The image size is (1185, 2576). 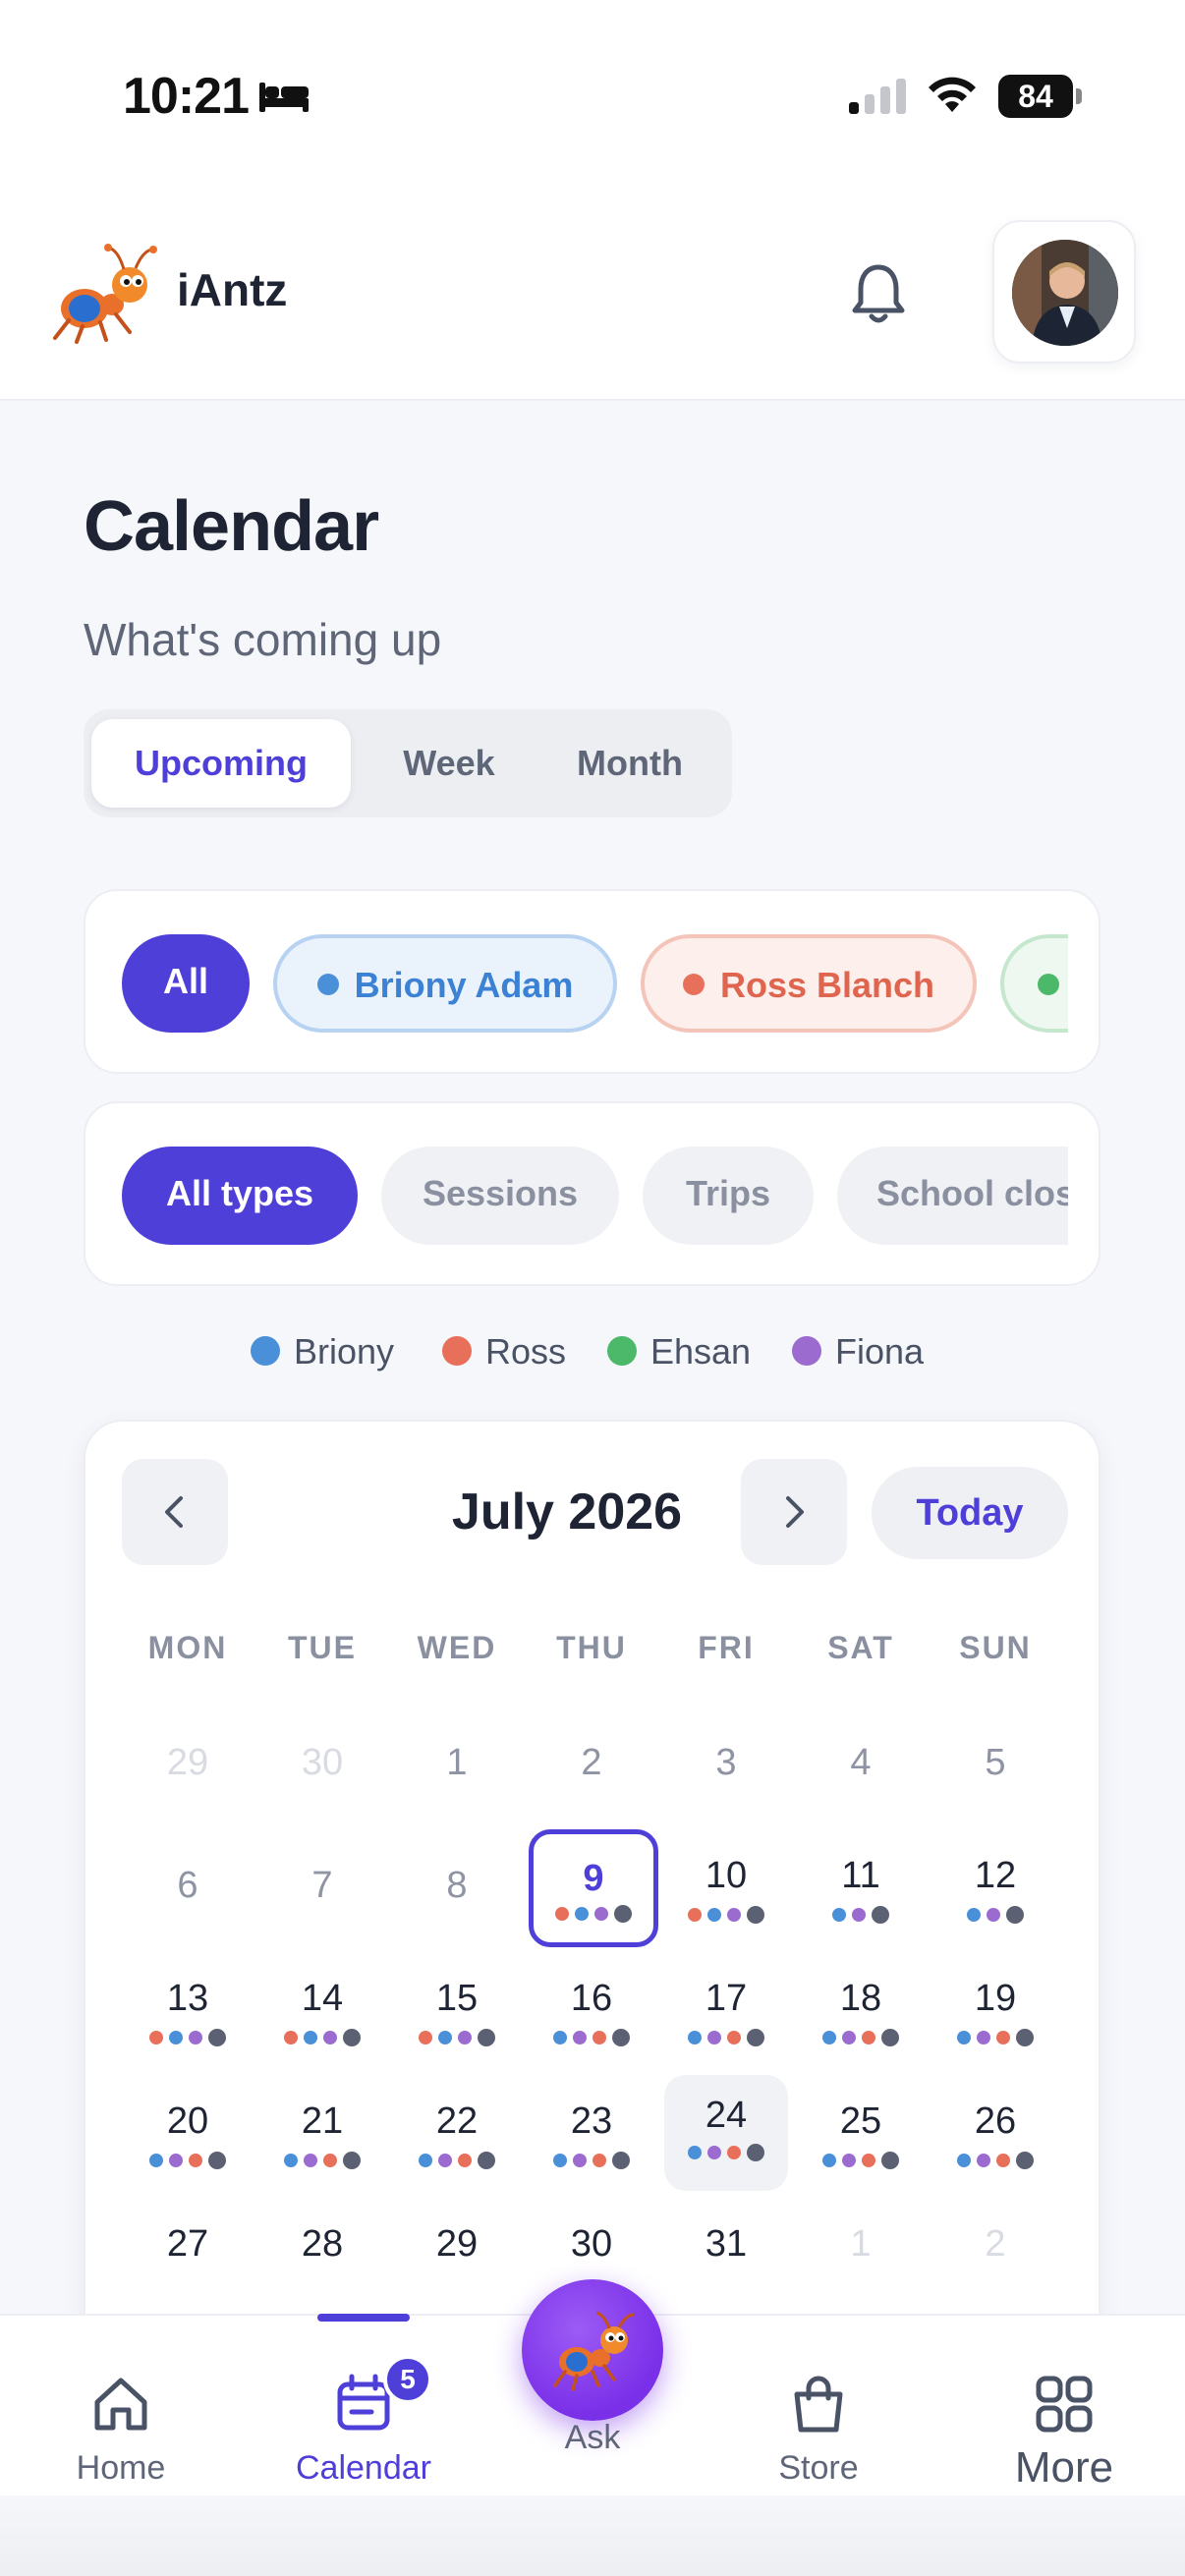 I want to click on type-filter-scroll: All types Sessions Trips School clos, so click(x=577, y=1193).